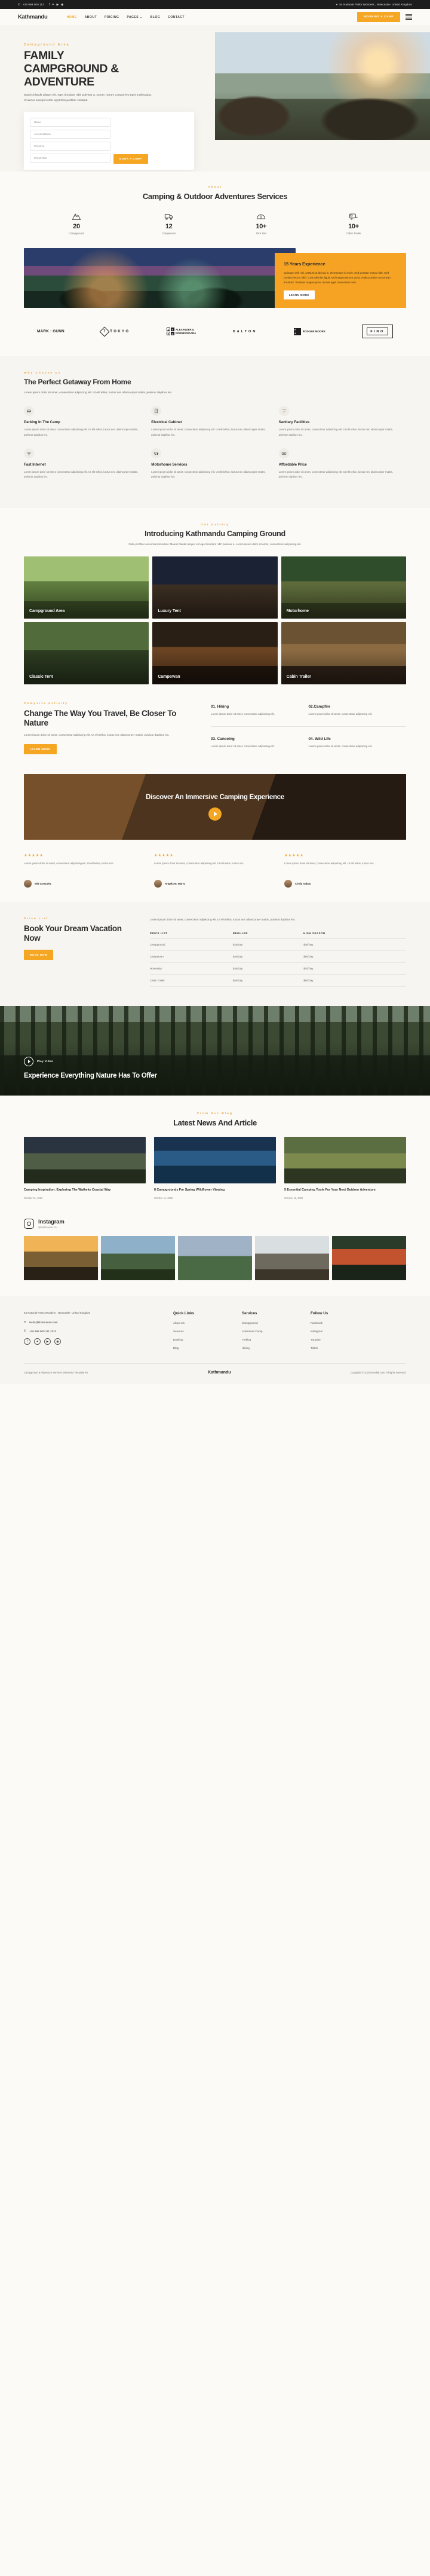  What do you see at coordinates (344, 653) in the screenshot?
I see `gallery-card-cabin-trailer: Cabin Trailer` at bounding box center [344, 653].